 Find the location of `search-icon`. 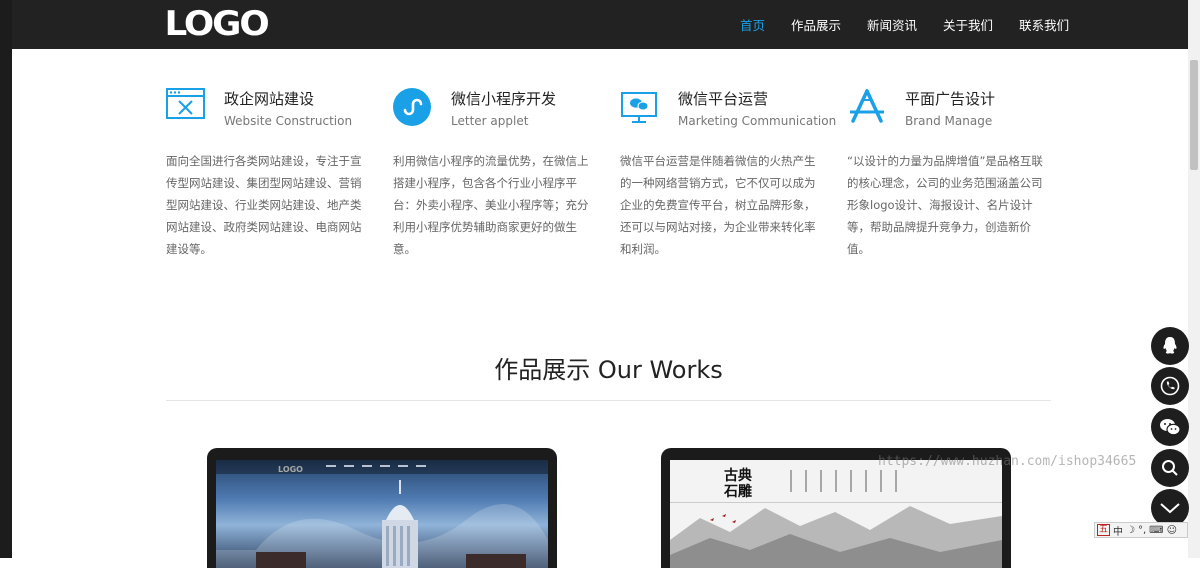

search-icon is located at coordinates (1170, 468).